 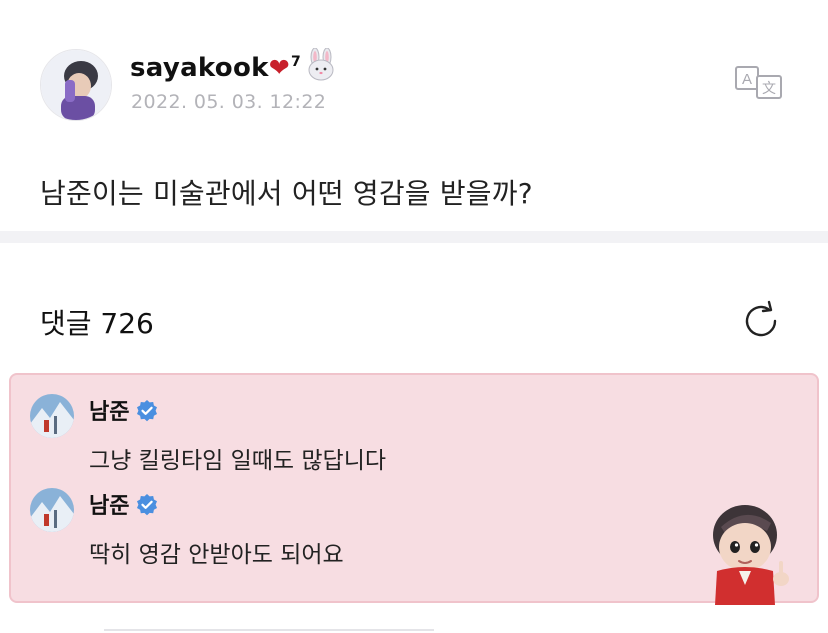 I want to click on svg-text: A, so click(x=747, y=79).